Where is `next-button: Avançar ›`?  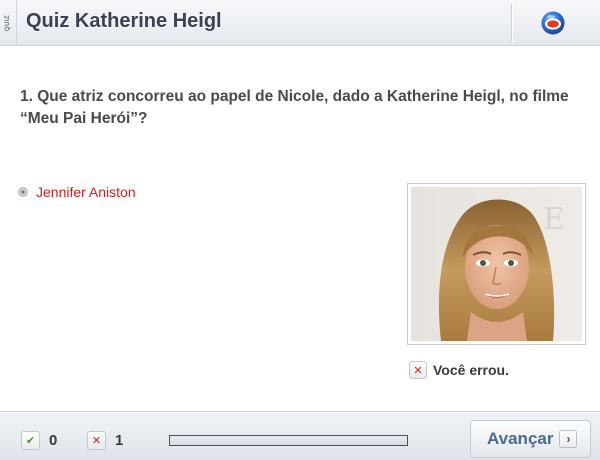 next-button: Avançar › is located at coordinates (530, 439).